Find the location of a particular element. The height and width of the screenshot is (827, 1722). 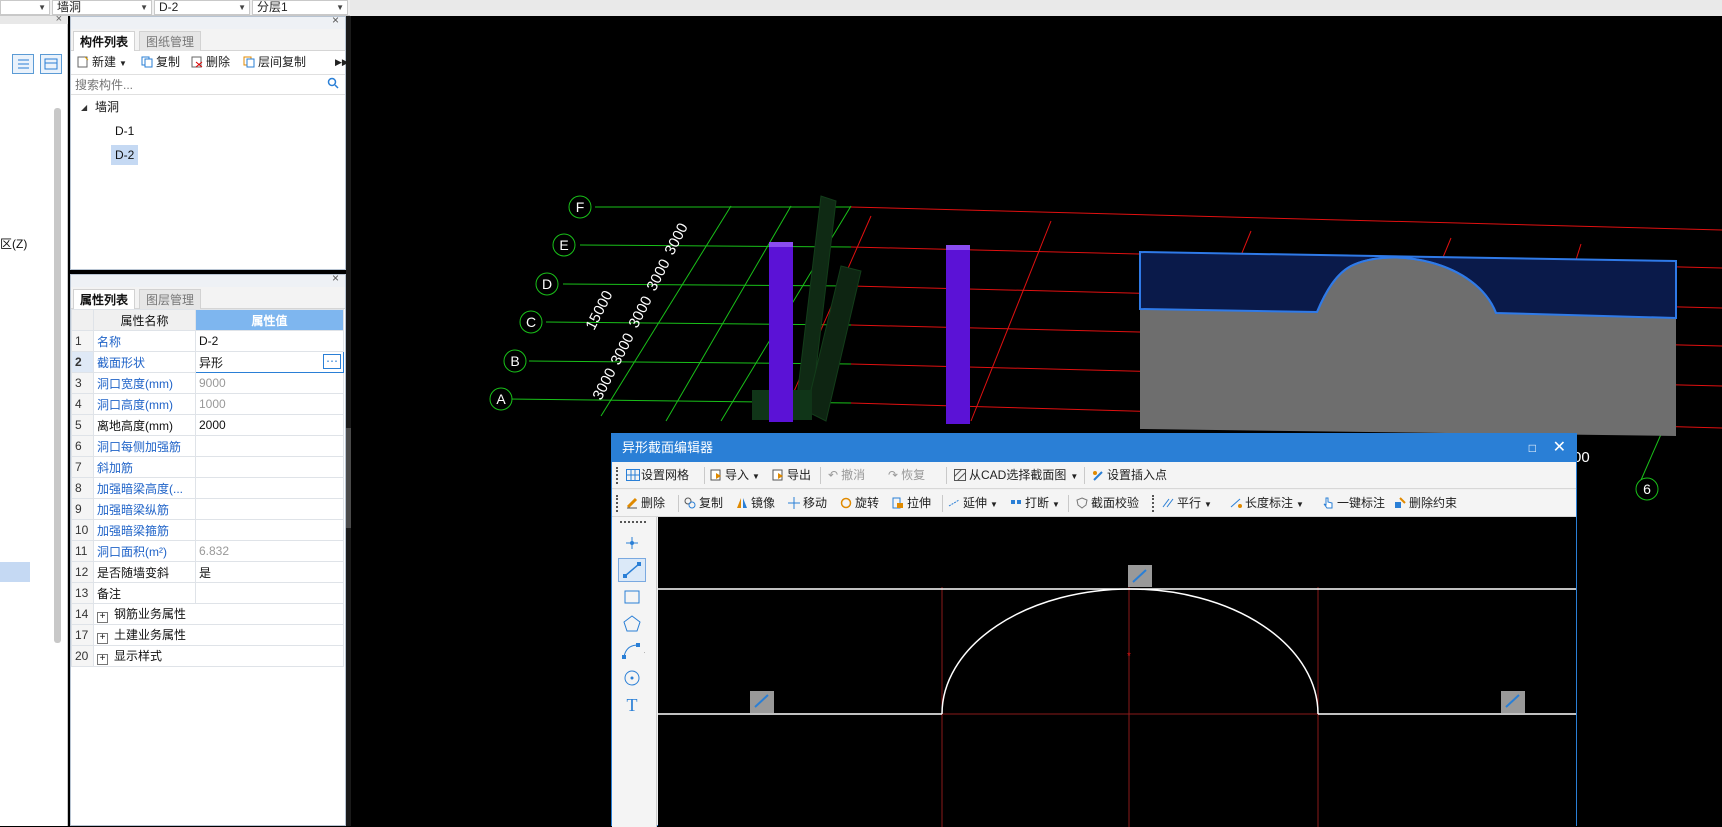

insert-point-button: 设置插入点 is located at coordinates (1129, 475).